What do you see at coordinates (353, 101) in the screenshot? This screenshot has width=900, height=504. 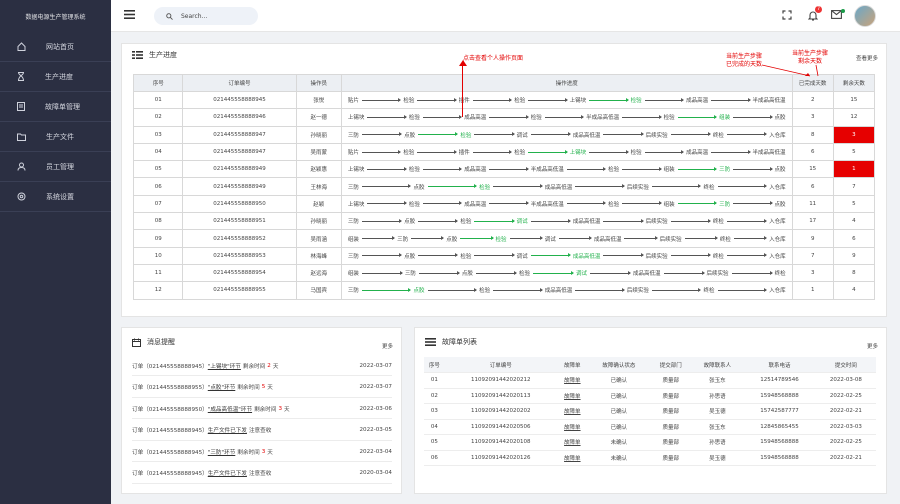 I see `step-label: 贴片` at bounding box center [353, 101].